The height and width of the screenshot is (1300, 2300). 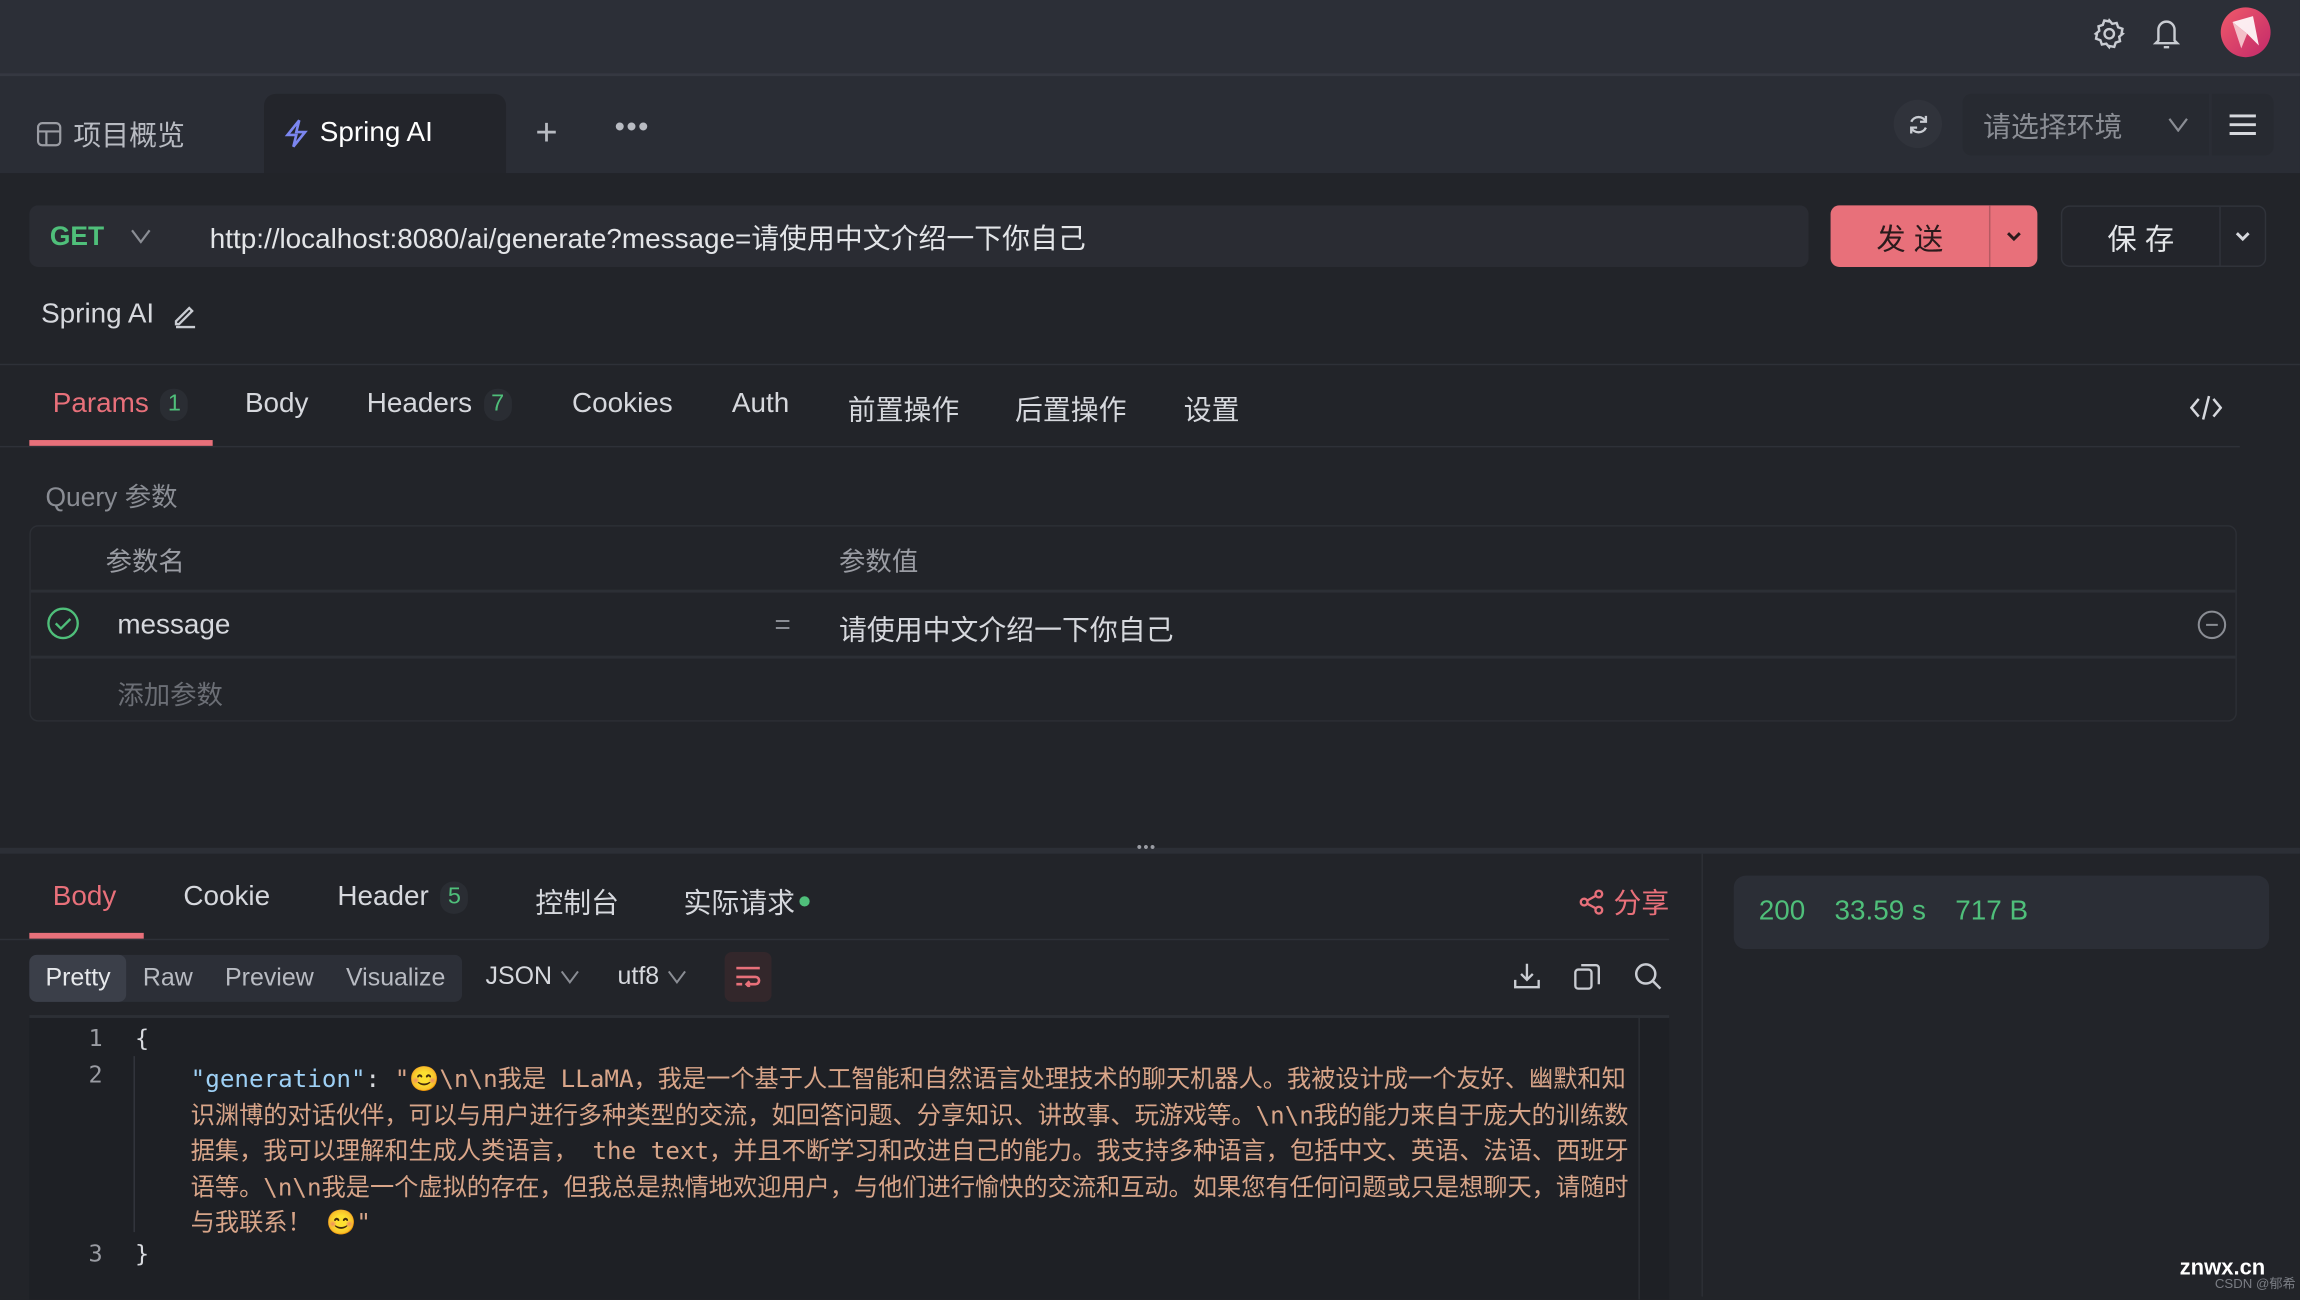 What do you see at coordinates (1911, 236) in the screenshot?
I see `send-button: 发 送` at bounding box center [1911, 236].